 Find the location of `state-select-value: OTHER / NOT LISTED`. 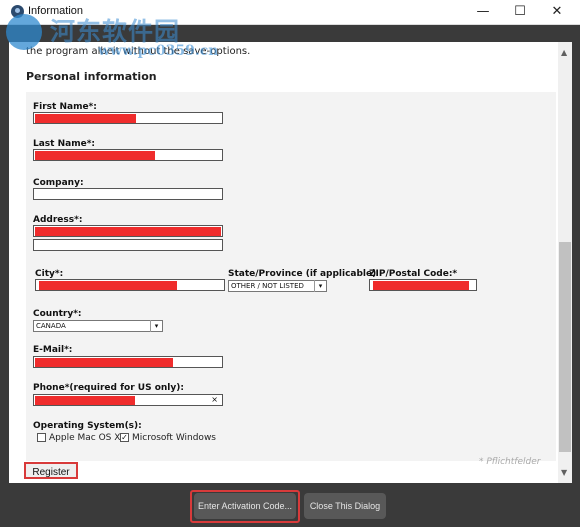

state-select-value: OTHER / NOT LISTED is located at coordinates (267, 286).